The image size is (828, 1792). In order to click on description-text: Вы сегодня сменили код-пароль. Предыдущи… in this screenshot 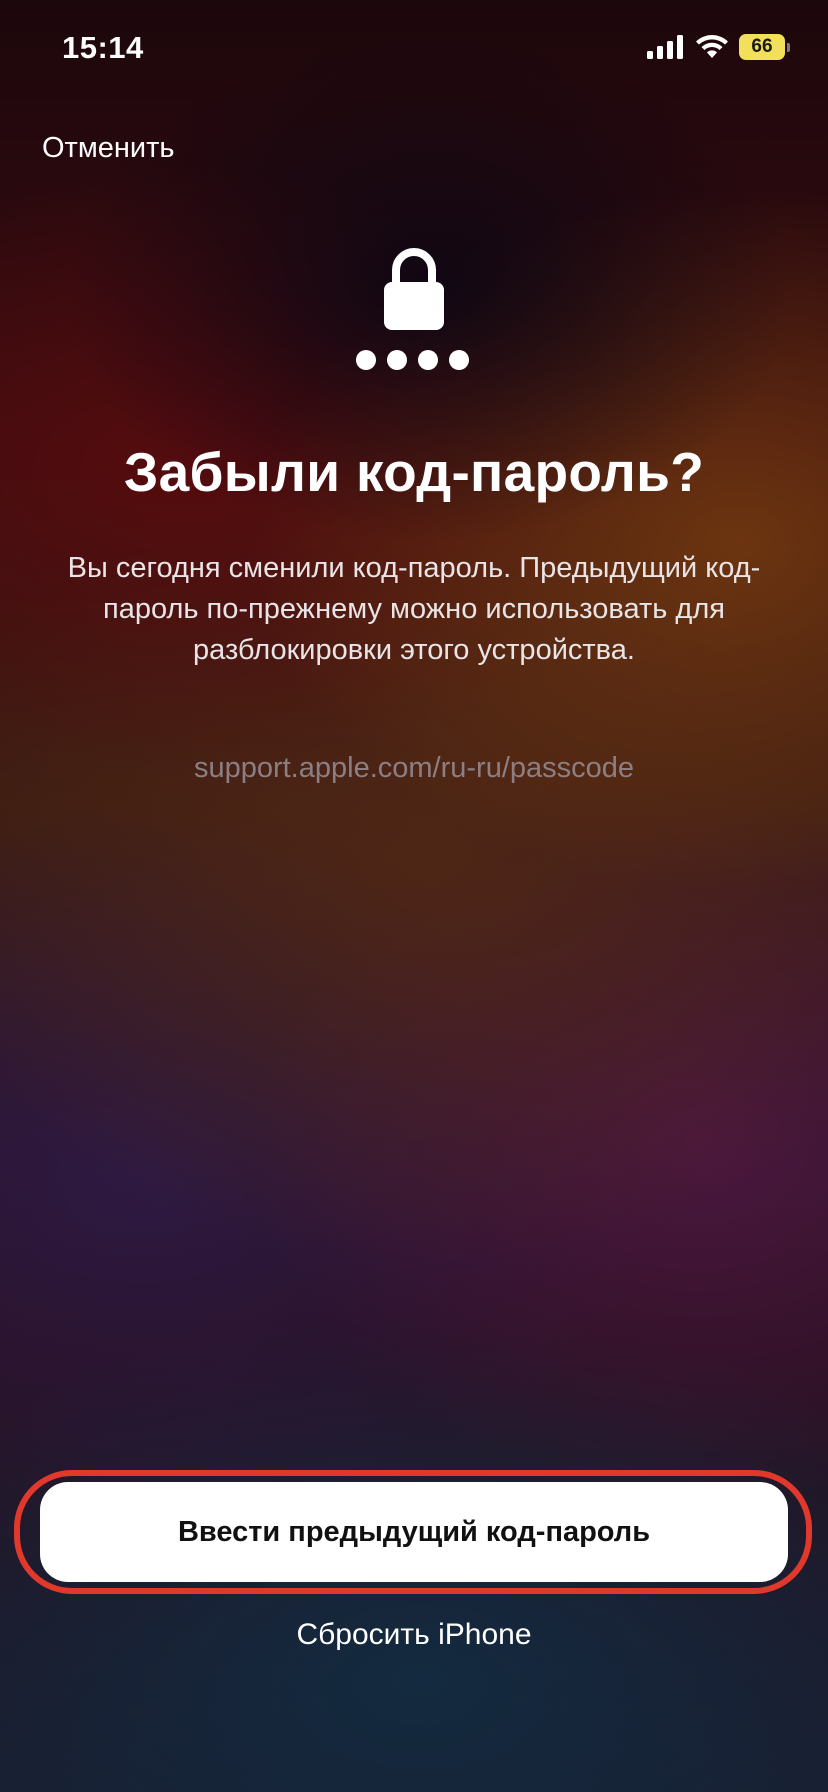, I will do `click(414, 609)`.